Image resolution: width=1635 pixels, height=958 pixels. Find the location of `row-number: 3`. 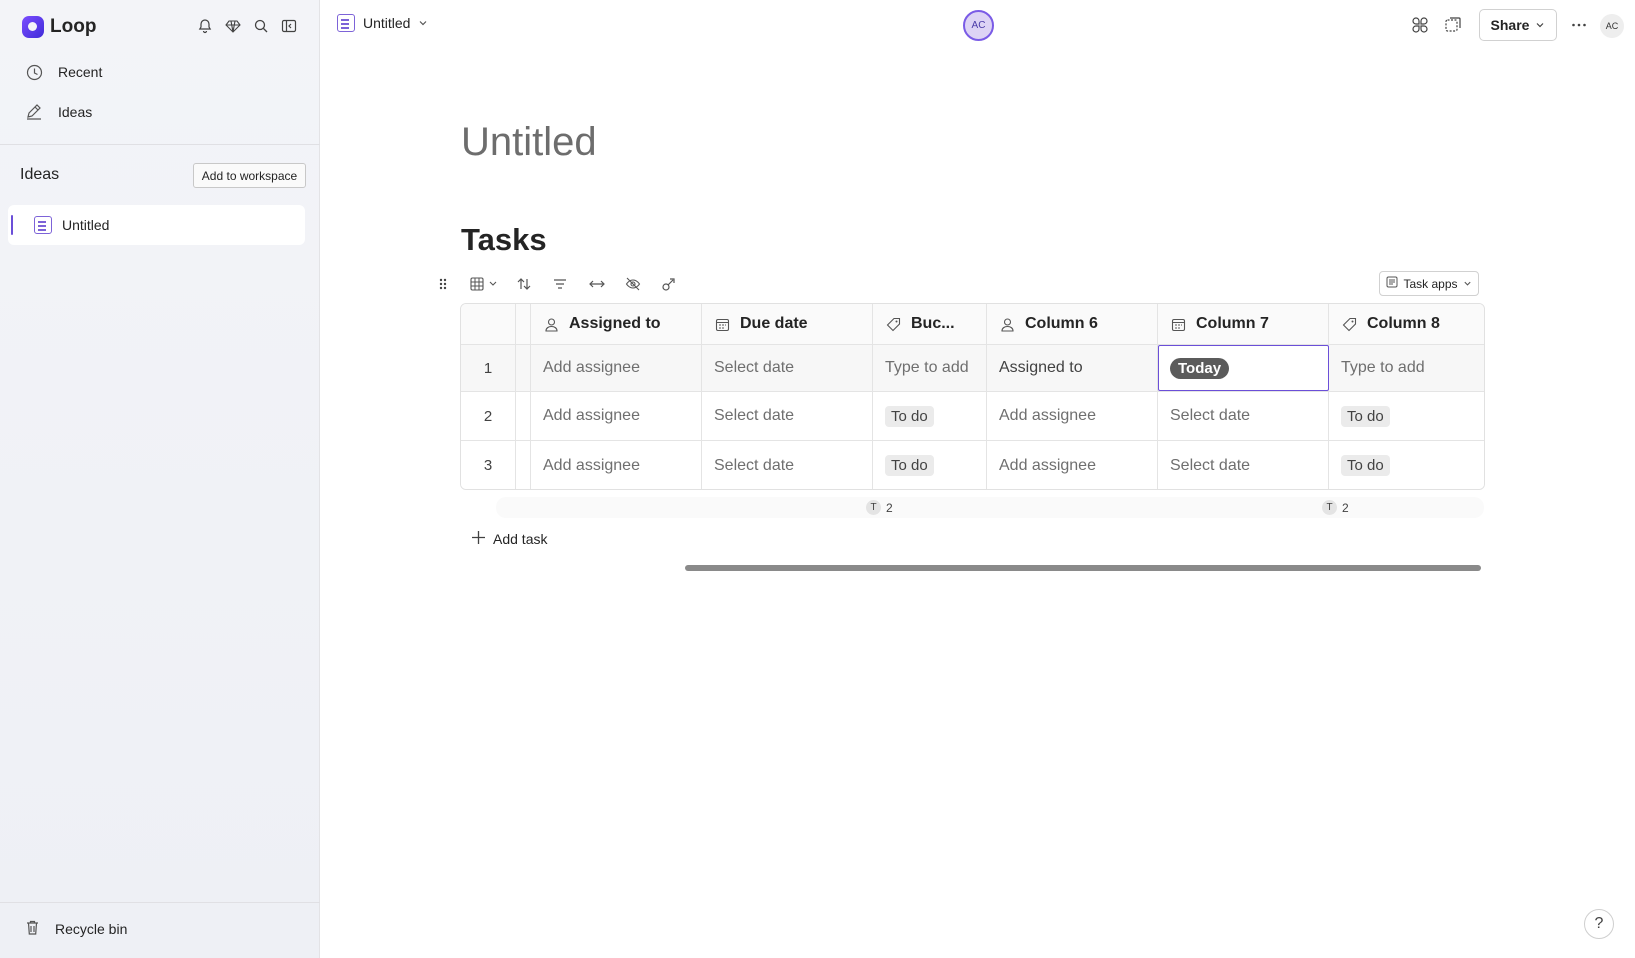

row-number: 3 is located at coordinates (488, 465).